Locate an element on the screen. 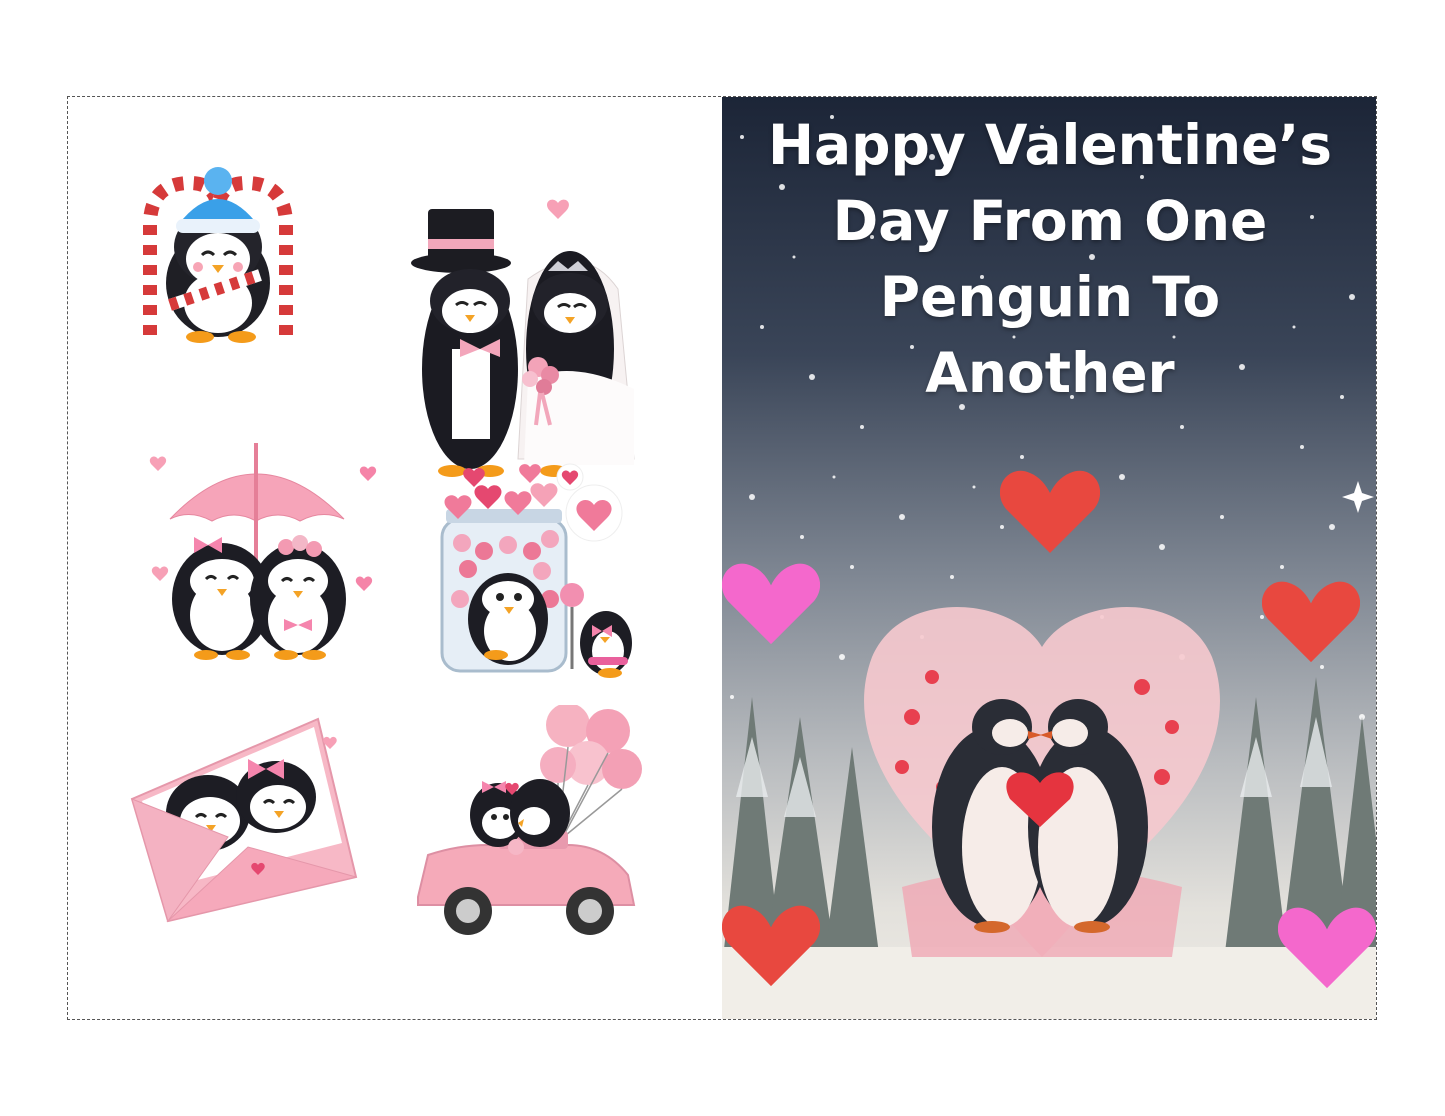 The height and width of the screenshot is (1116, 1445). car-balloons-penguins-sticker is located at coordinates (529, 820).